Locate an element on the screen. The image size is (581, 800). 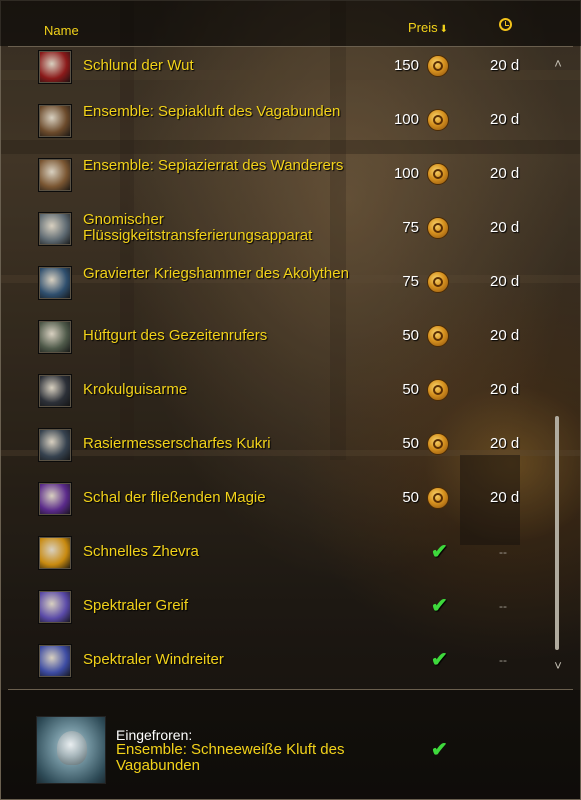
price-header-label: Preis is located at coordinates (423, 27).